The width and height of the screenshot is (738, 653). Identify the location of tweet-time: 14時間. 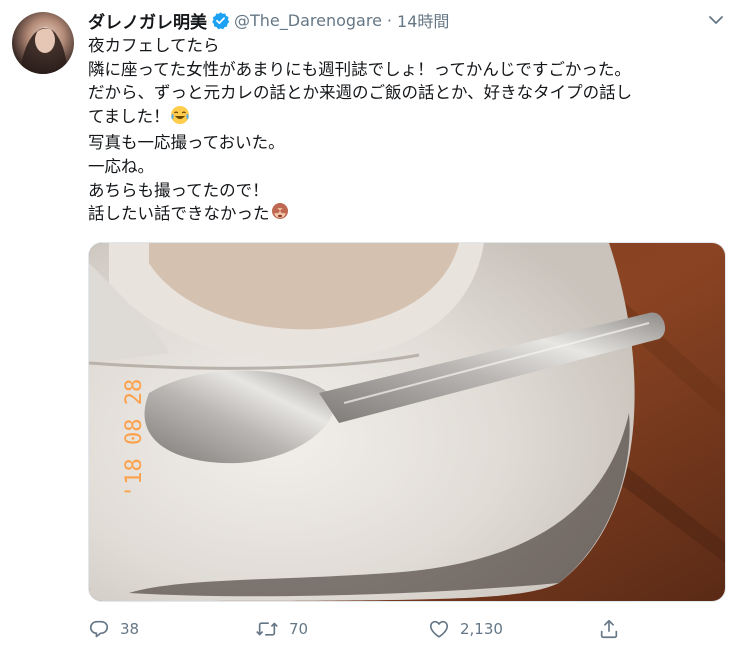
(423, 20).